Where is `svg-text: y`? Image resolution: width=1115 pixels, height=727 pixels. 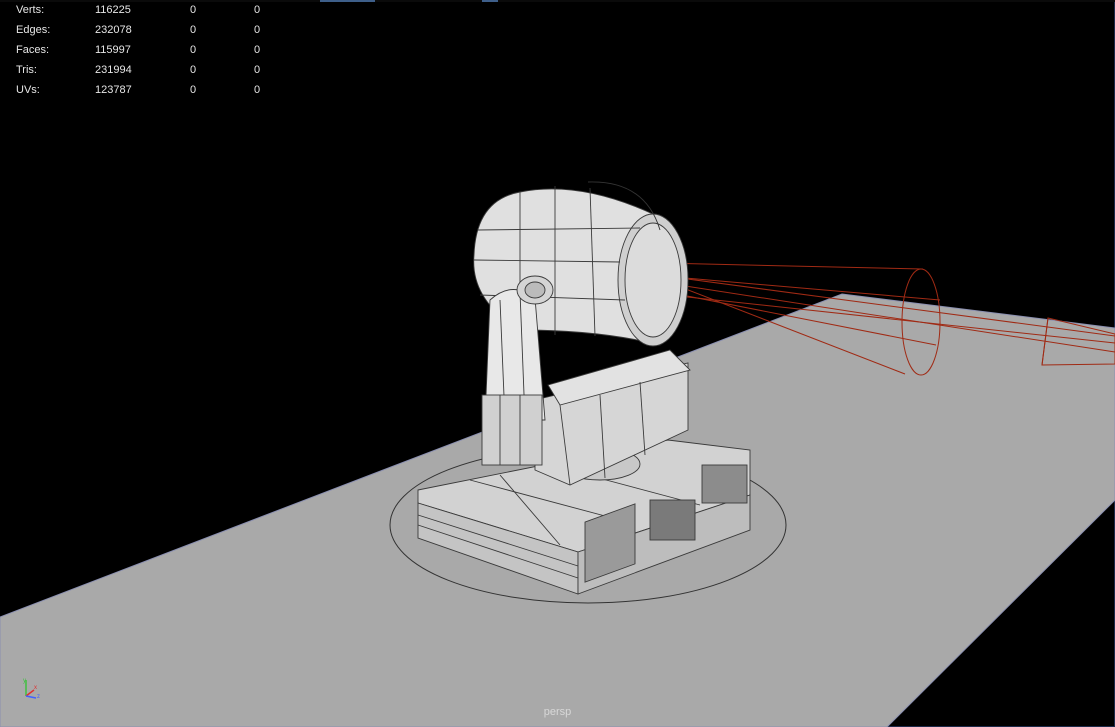
svg-text: y is located at coordinates (24, 681).